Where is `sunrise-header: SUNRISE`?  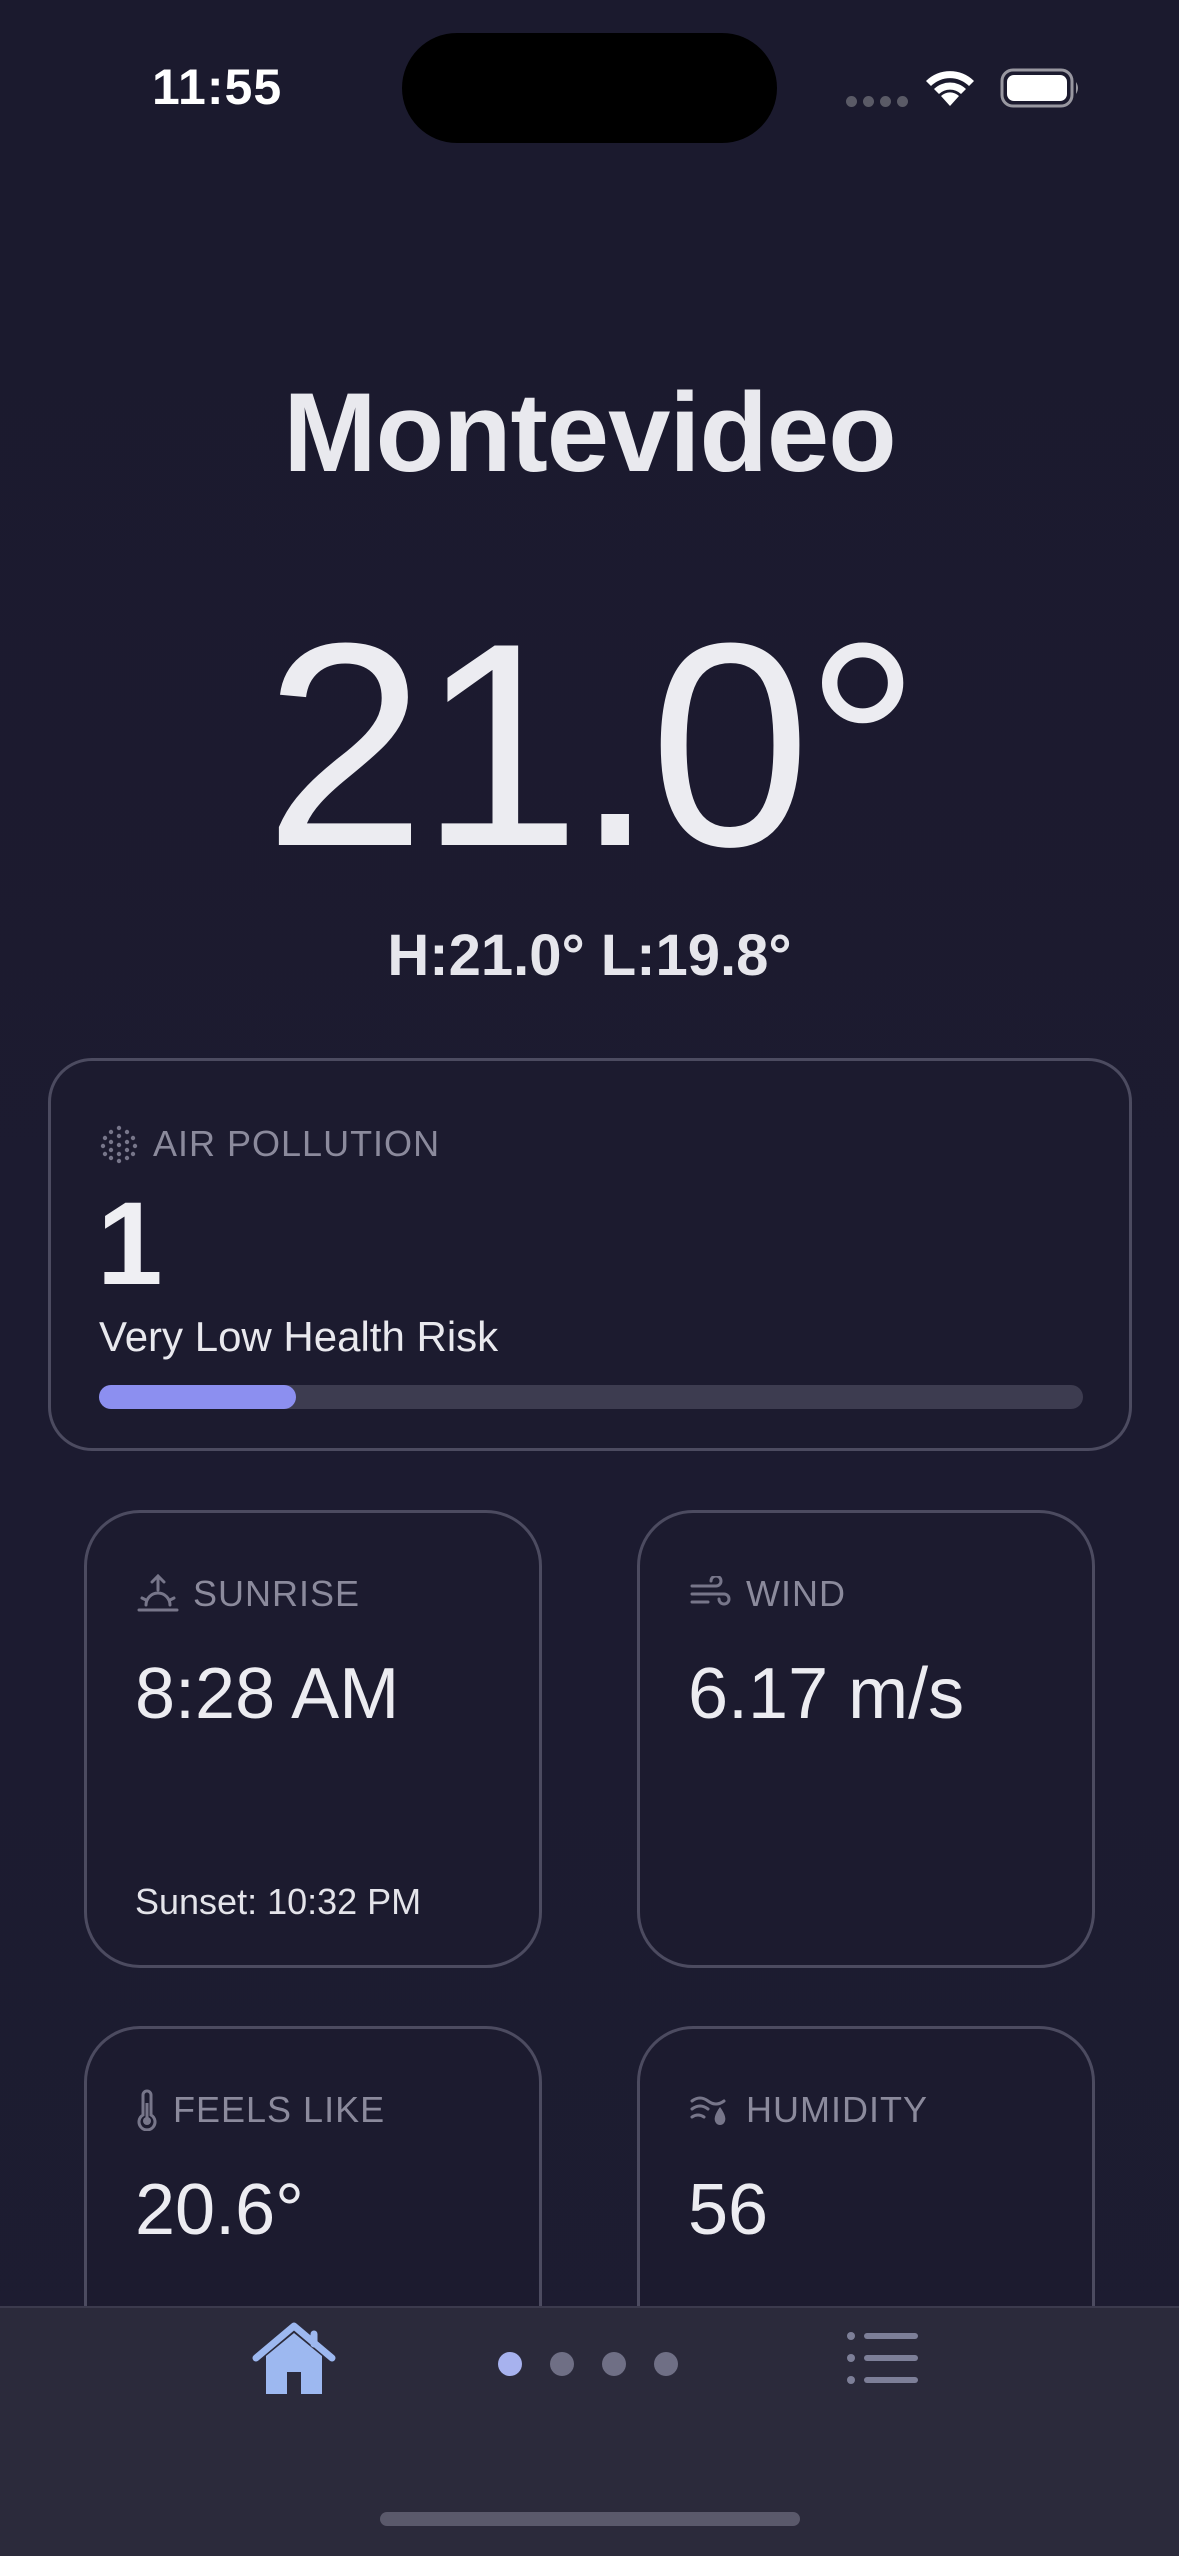 sunrise-header: SUNRISE is located at coordinates (248, 1594).